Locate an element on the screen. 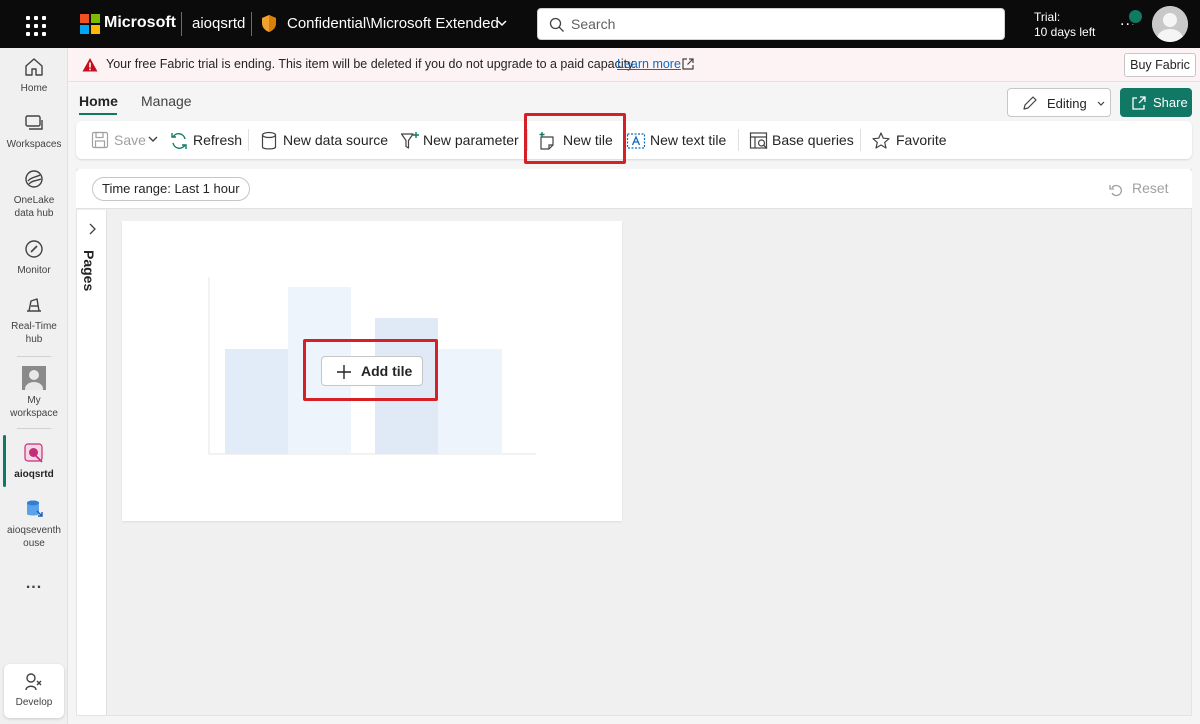  pages-label: Pages is located at coordinates (89, 270).